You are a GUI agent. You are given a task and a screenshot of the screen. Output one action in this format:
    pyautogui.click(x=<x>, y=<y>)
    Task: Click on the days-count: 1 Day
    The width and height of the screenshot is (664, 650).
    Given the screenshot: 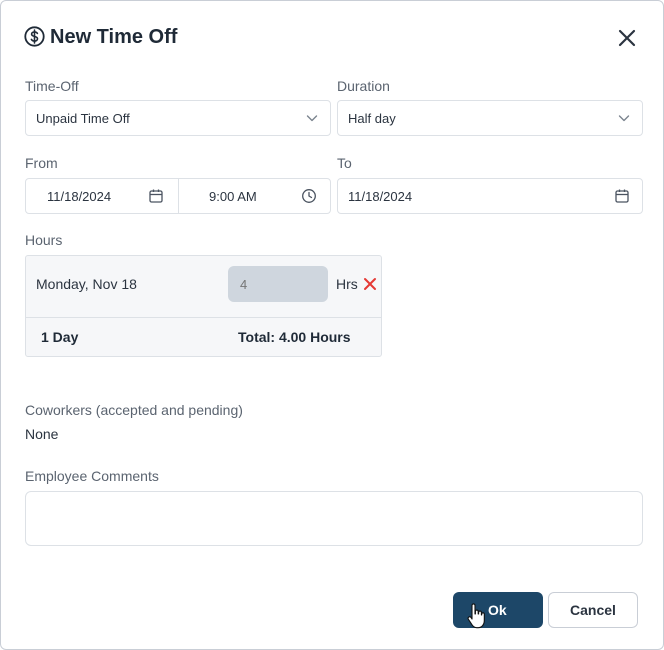 What is the action you would take?
    pyautogui.click(x=60, y=337)
    